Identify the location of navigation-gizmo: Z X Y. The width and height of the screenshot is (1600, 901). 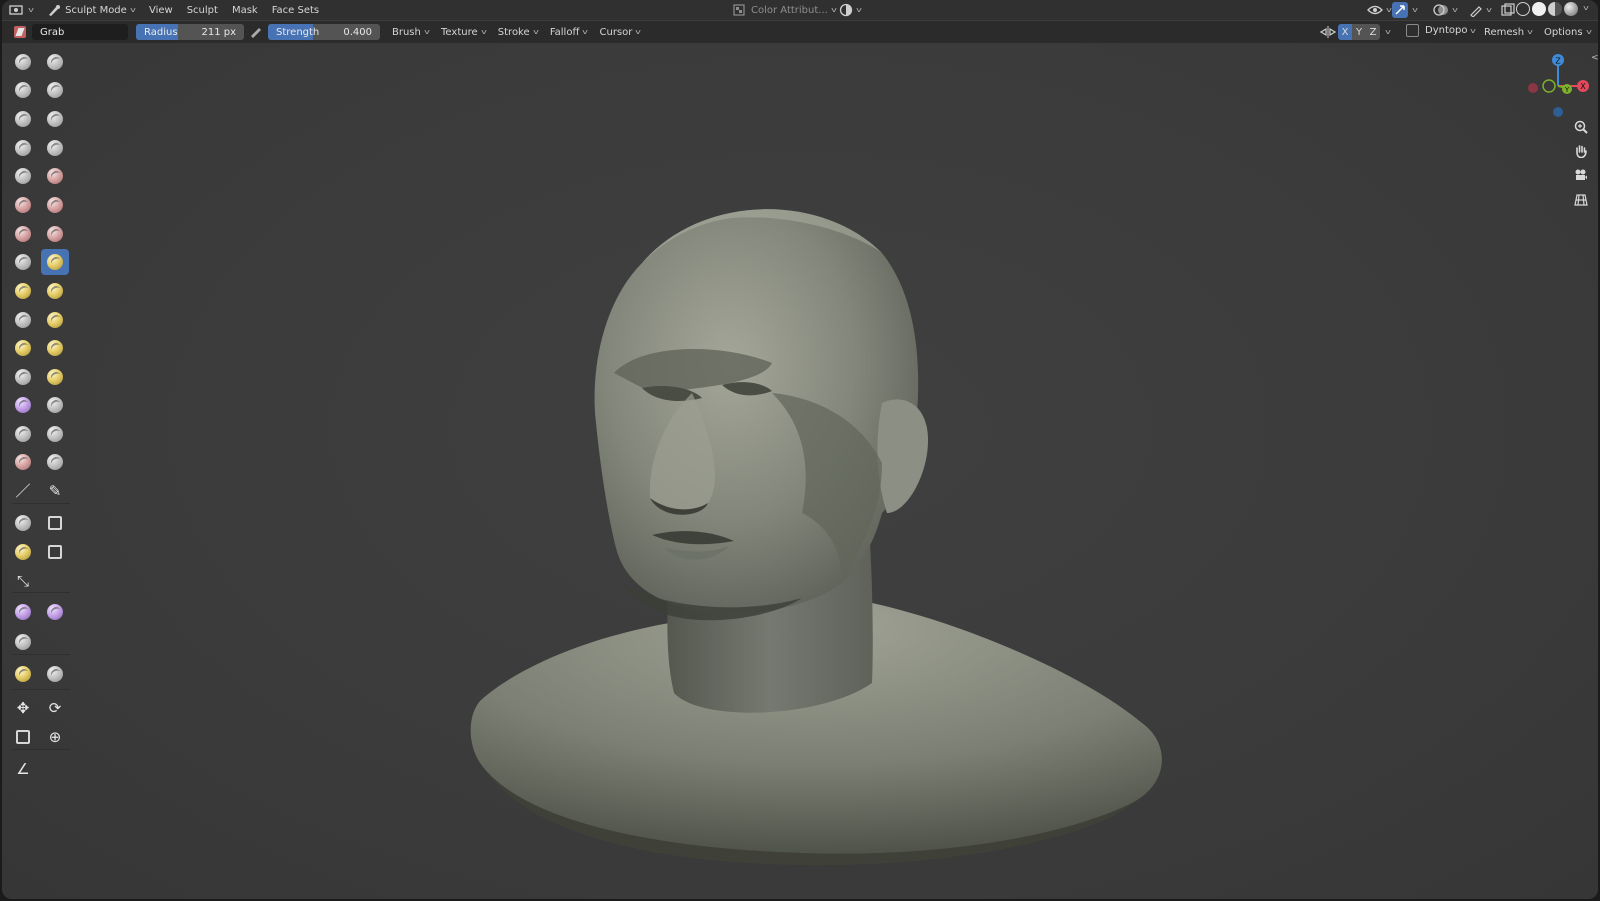
(1558, 83).